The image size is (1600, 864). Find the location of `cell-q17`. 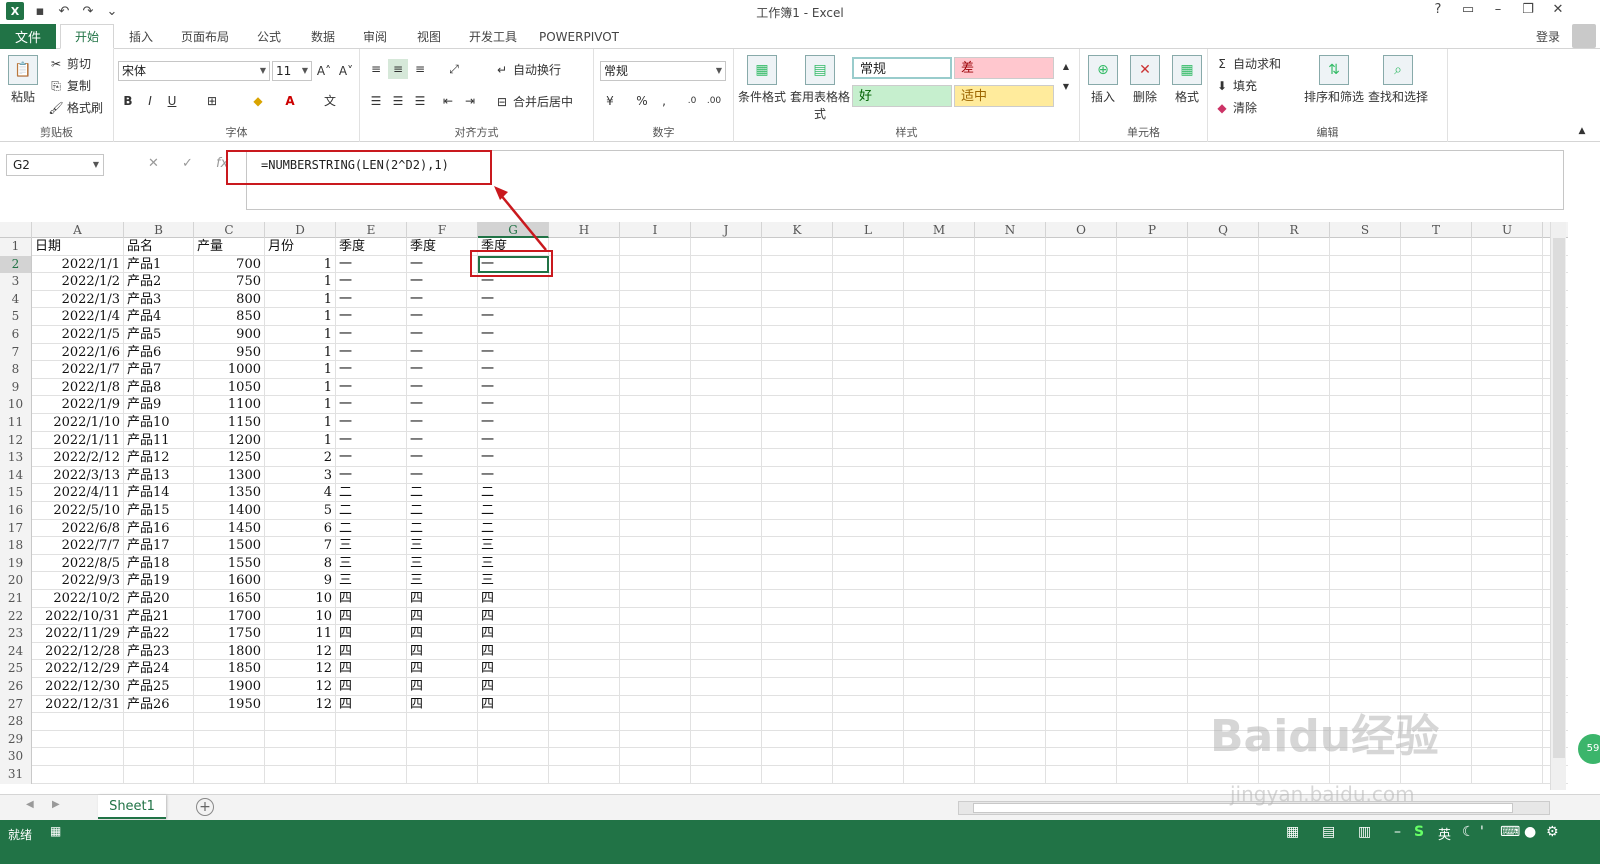

cell-q17 is located at coordinates (1223, 528).